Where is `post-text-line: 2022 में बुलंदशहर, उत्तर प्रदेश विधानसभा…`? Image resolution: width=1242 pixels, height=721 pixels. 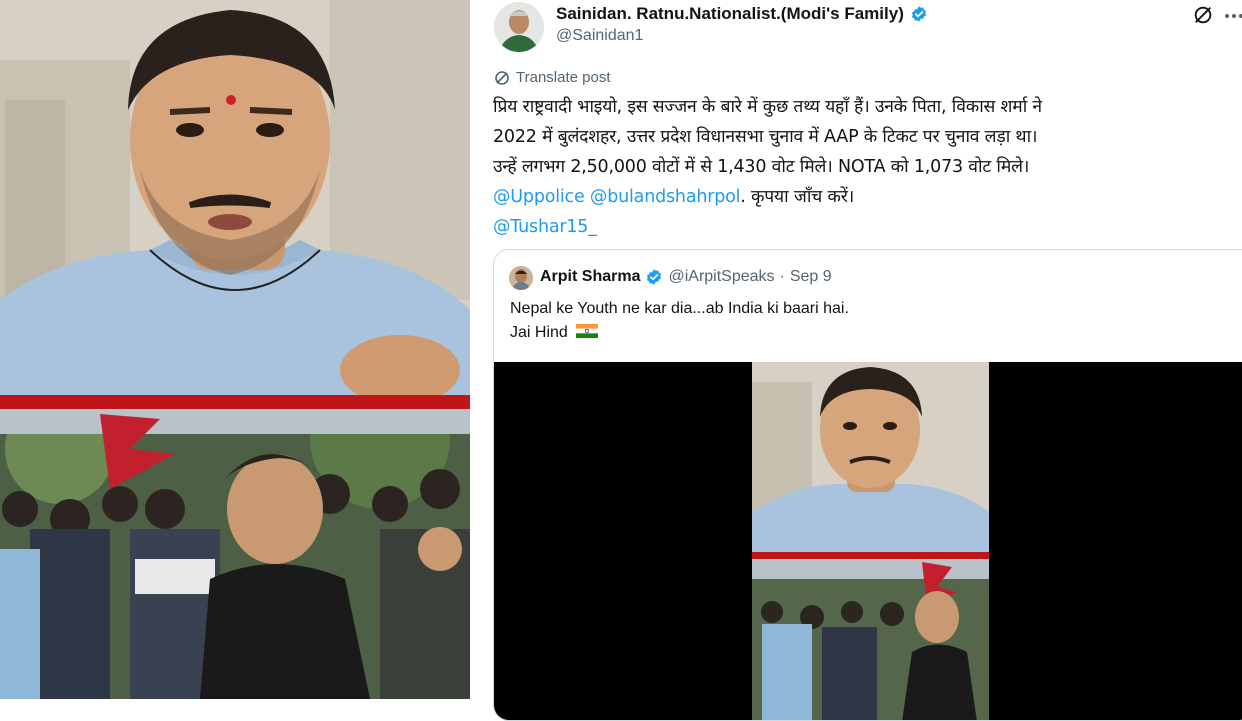 post-text-line: 2022 में बुलंदशहर, उत्तर प्रदेश विधानसभा… is located at coordinates (765, 137).